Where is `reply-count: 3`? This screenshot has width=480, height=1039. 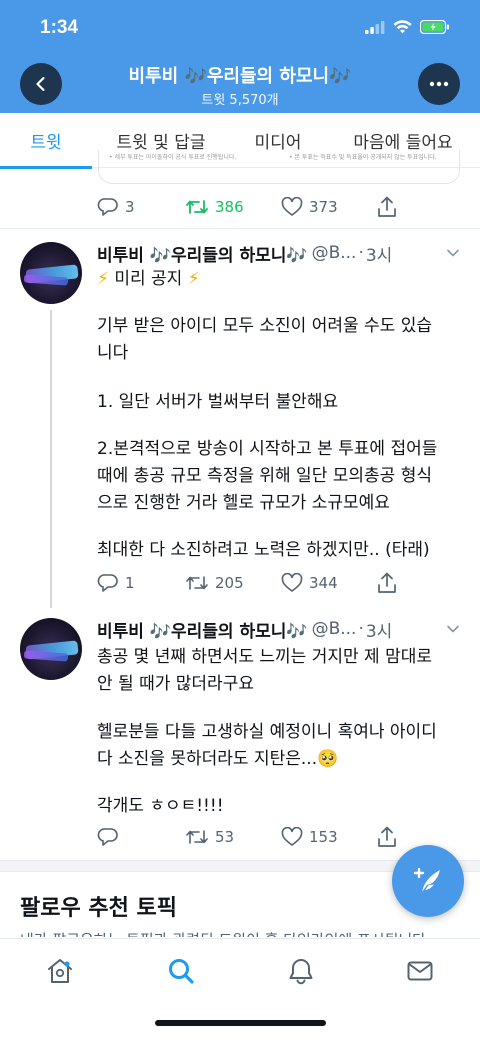
reply-count: 3 is located at coordinates (130, 207).